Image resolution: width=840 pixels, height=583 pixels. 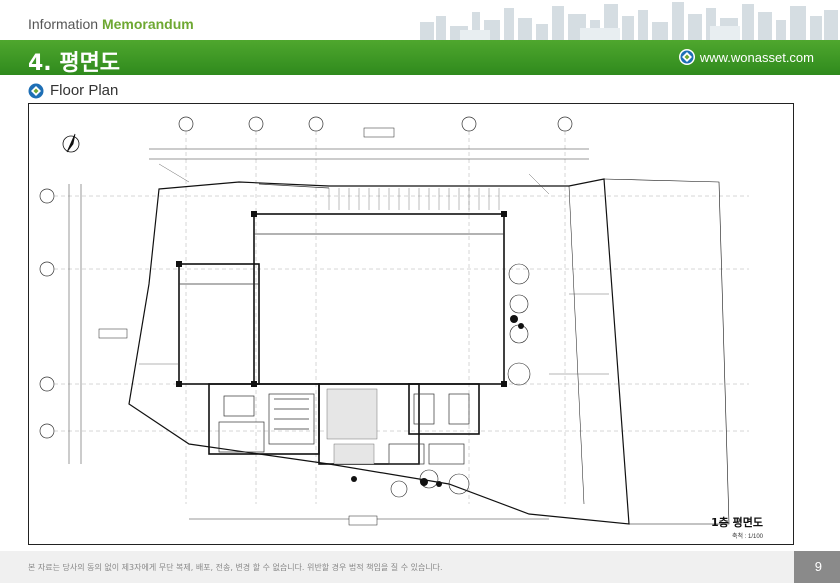 I want to click on memo-label: Information Memorandum, so click(x=111, y=24).